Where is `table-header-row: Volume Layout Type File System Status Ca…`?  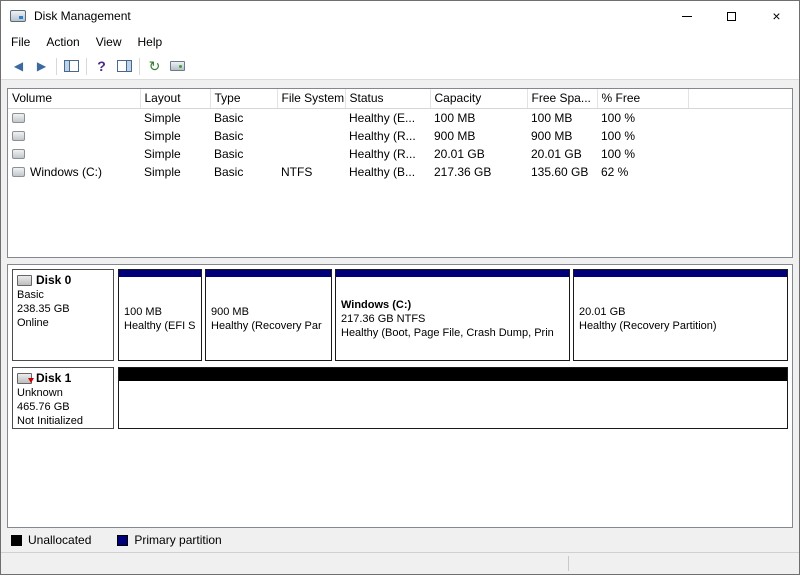
table-header-row: Volume Layout Type File System Status Ca… is located at coordinates (400, 99).